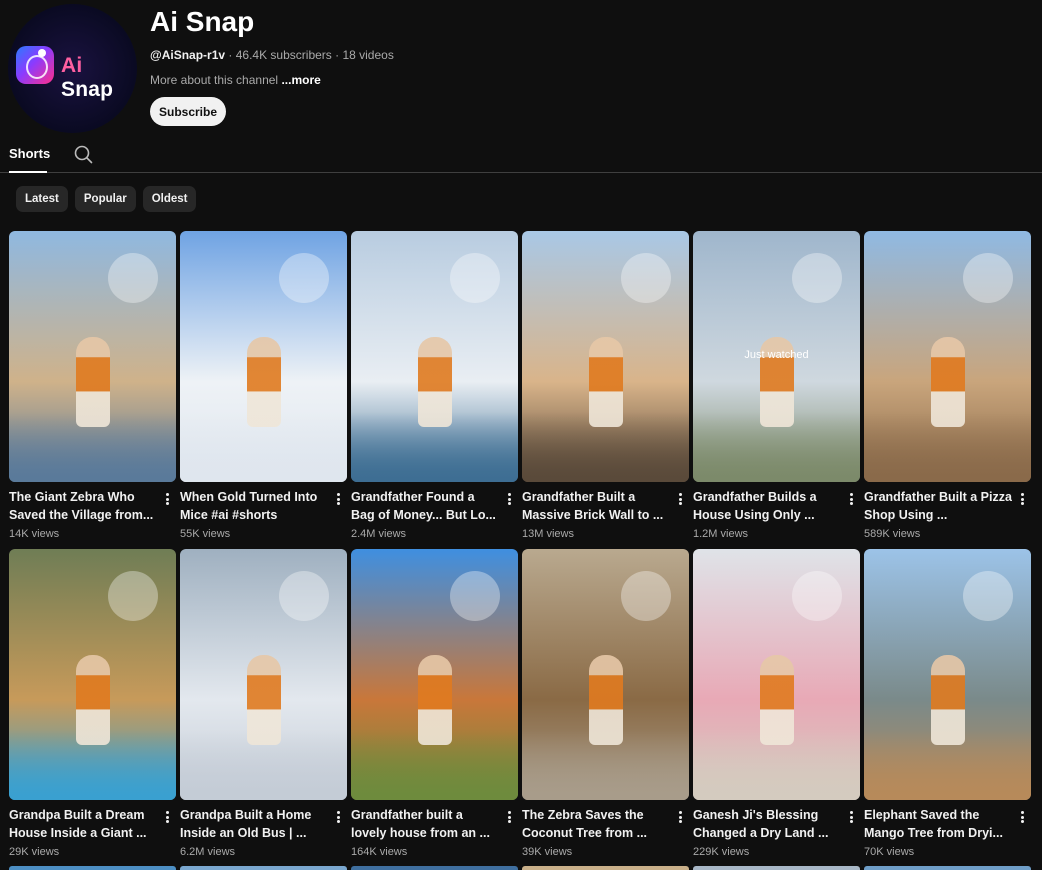  Describe the element at coordinates (776, 356) in the screenshot. I see `short-thumbnail: Just watched` at that location.